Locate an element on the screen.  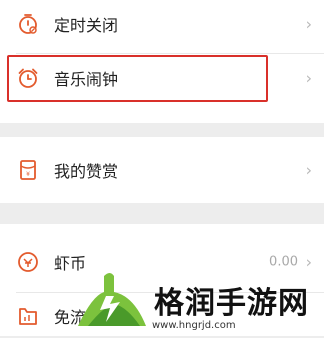
my-tips-label: 我的赞赏 is located at coordinates (86, 171).